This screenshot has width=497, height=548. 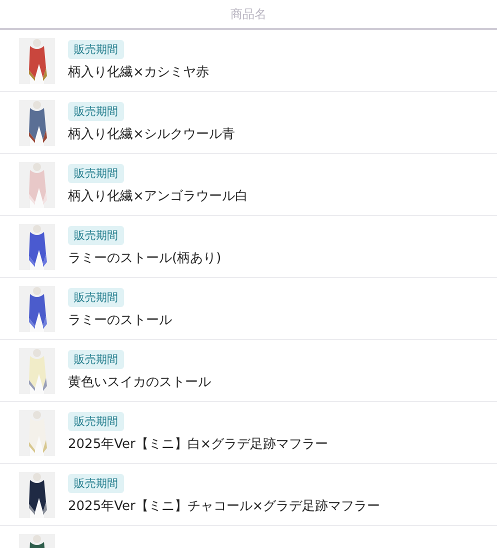 What do you see at coordinates (198, 444) in the screenshot?
I see `product-name: 2025年Ver【ミニ】白×グラデ足跡マフラー` at bounding box center [198, 444].